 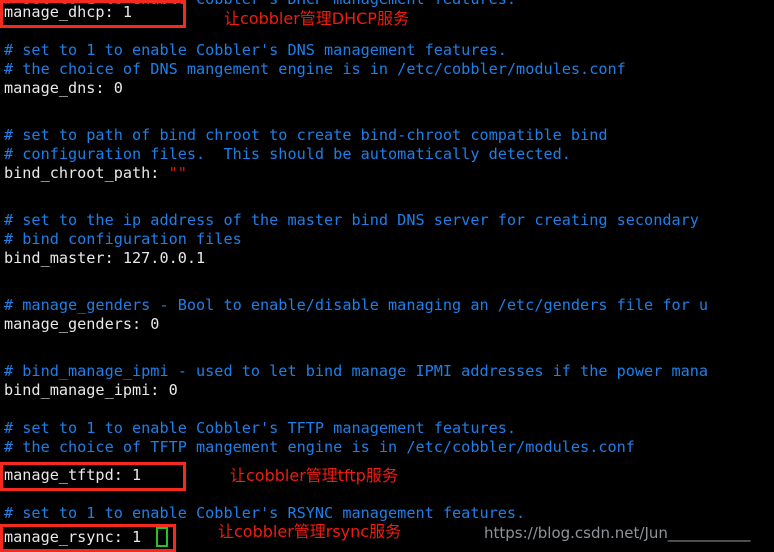 I want to click on terminal-line: manage_dns: 0, so click(x=63, y=88).